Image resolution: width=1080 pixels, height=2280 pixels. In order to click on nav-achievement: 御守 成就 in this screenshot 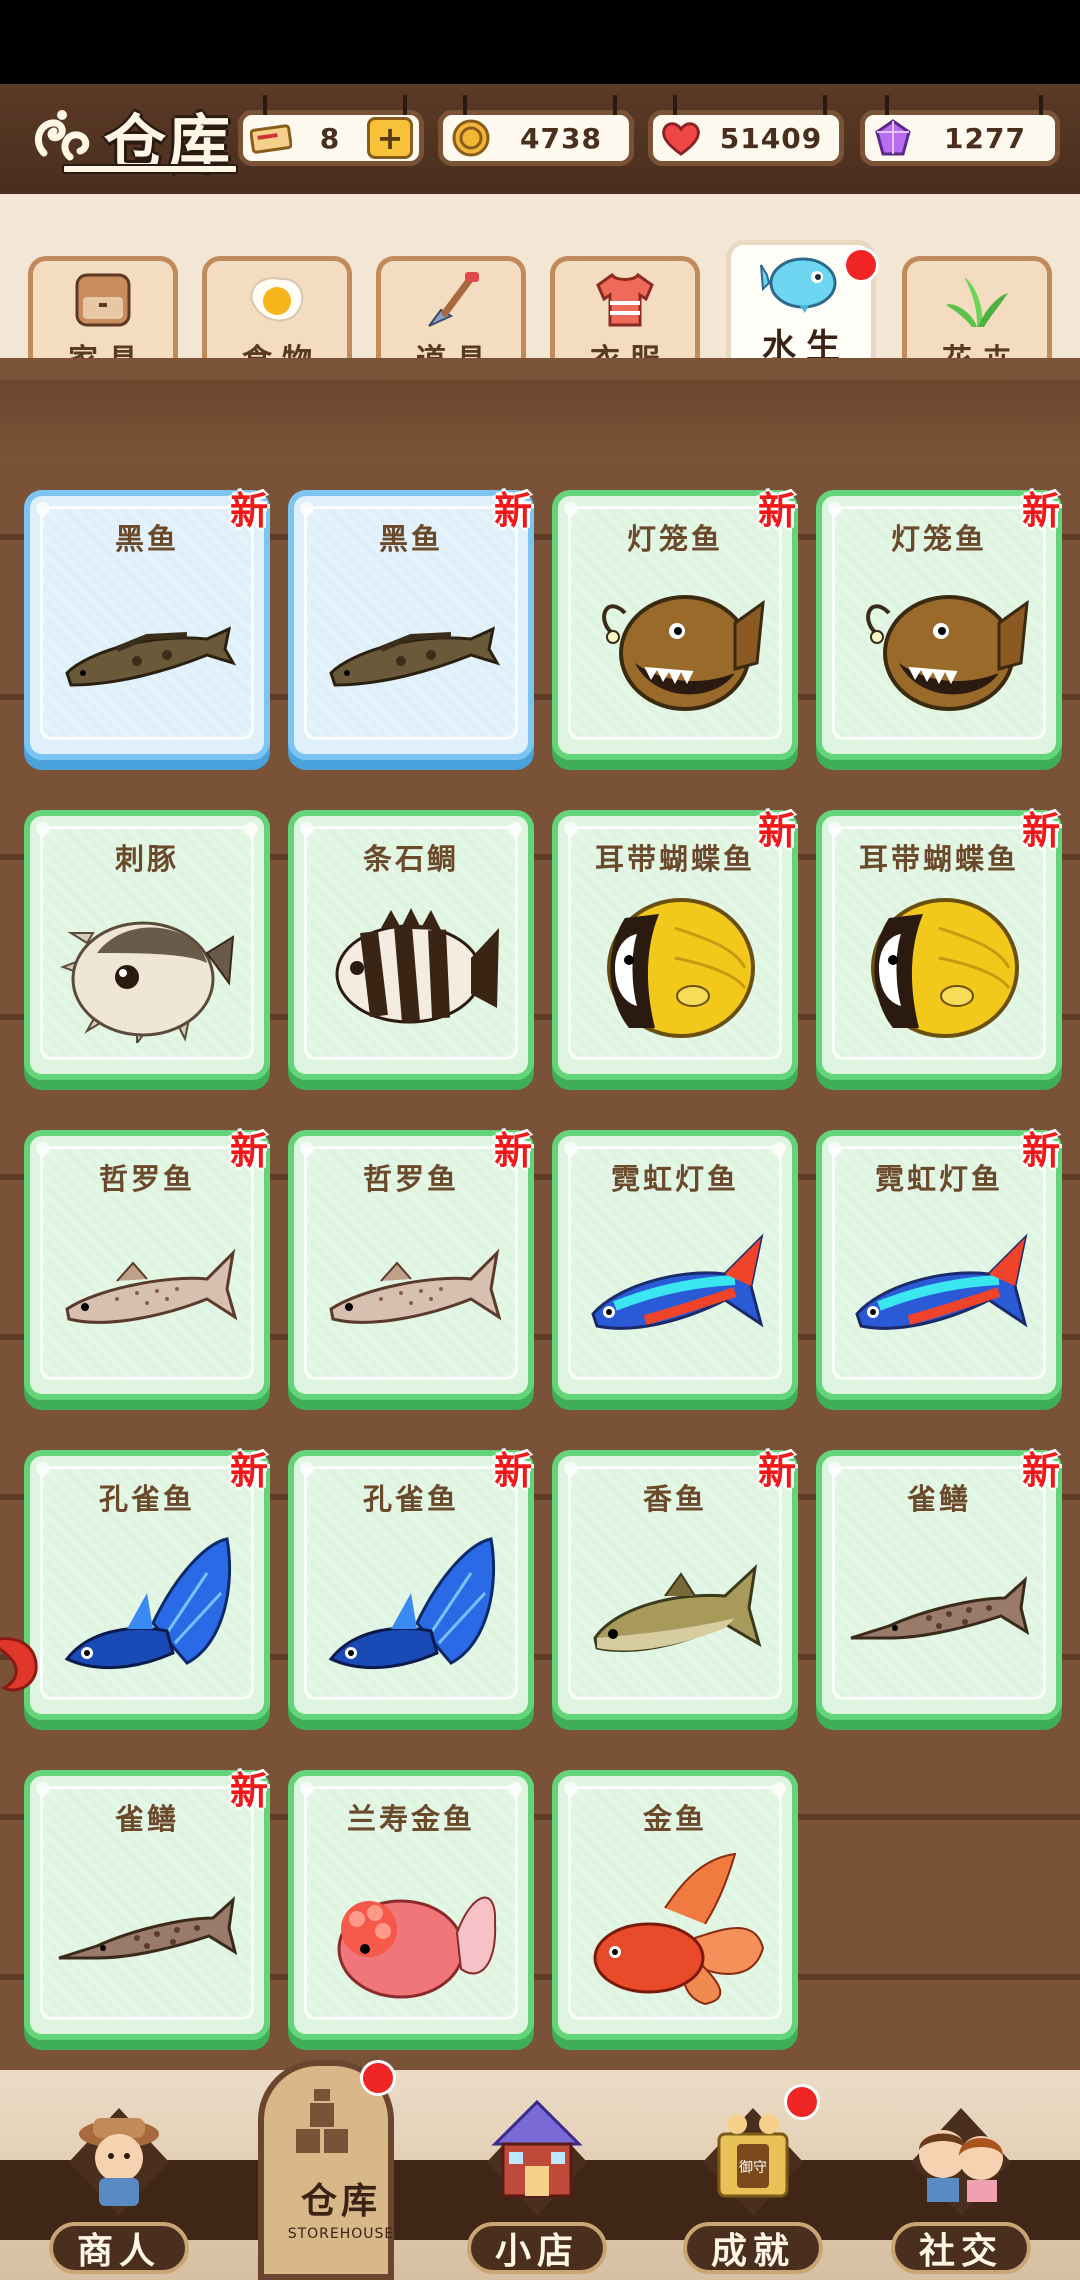, I will do `click(753, 2175)`.